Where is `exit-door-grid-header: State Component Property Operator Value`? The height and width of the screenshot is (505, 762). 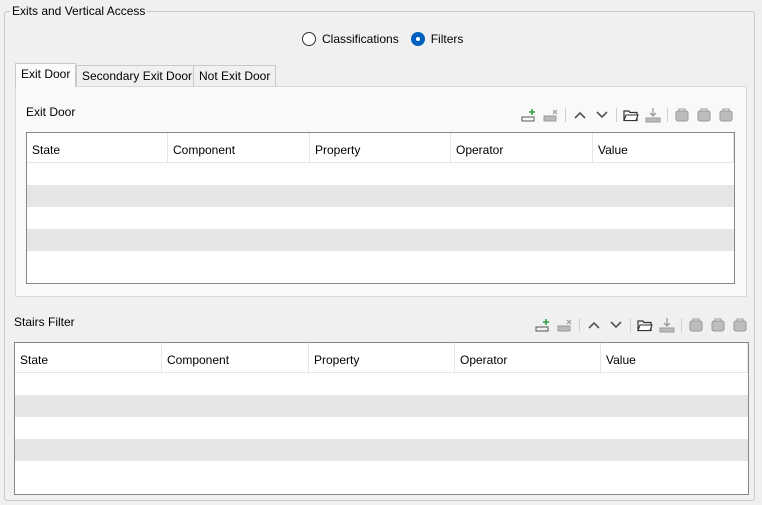 exit-door-grid-header: State Component Property Operator Value is located at coordinates (380, 148).